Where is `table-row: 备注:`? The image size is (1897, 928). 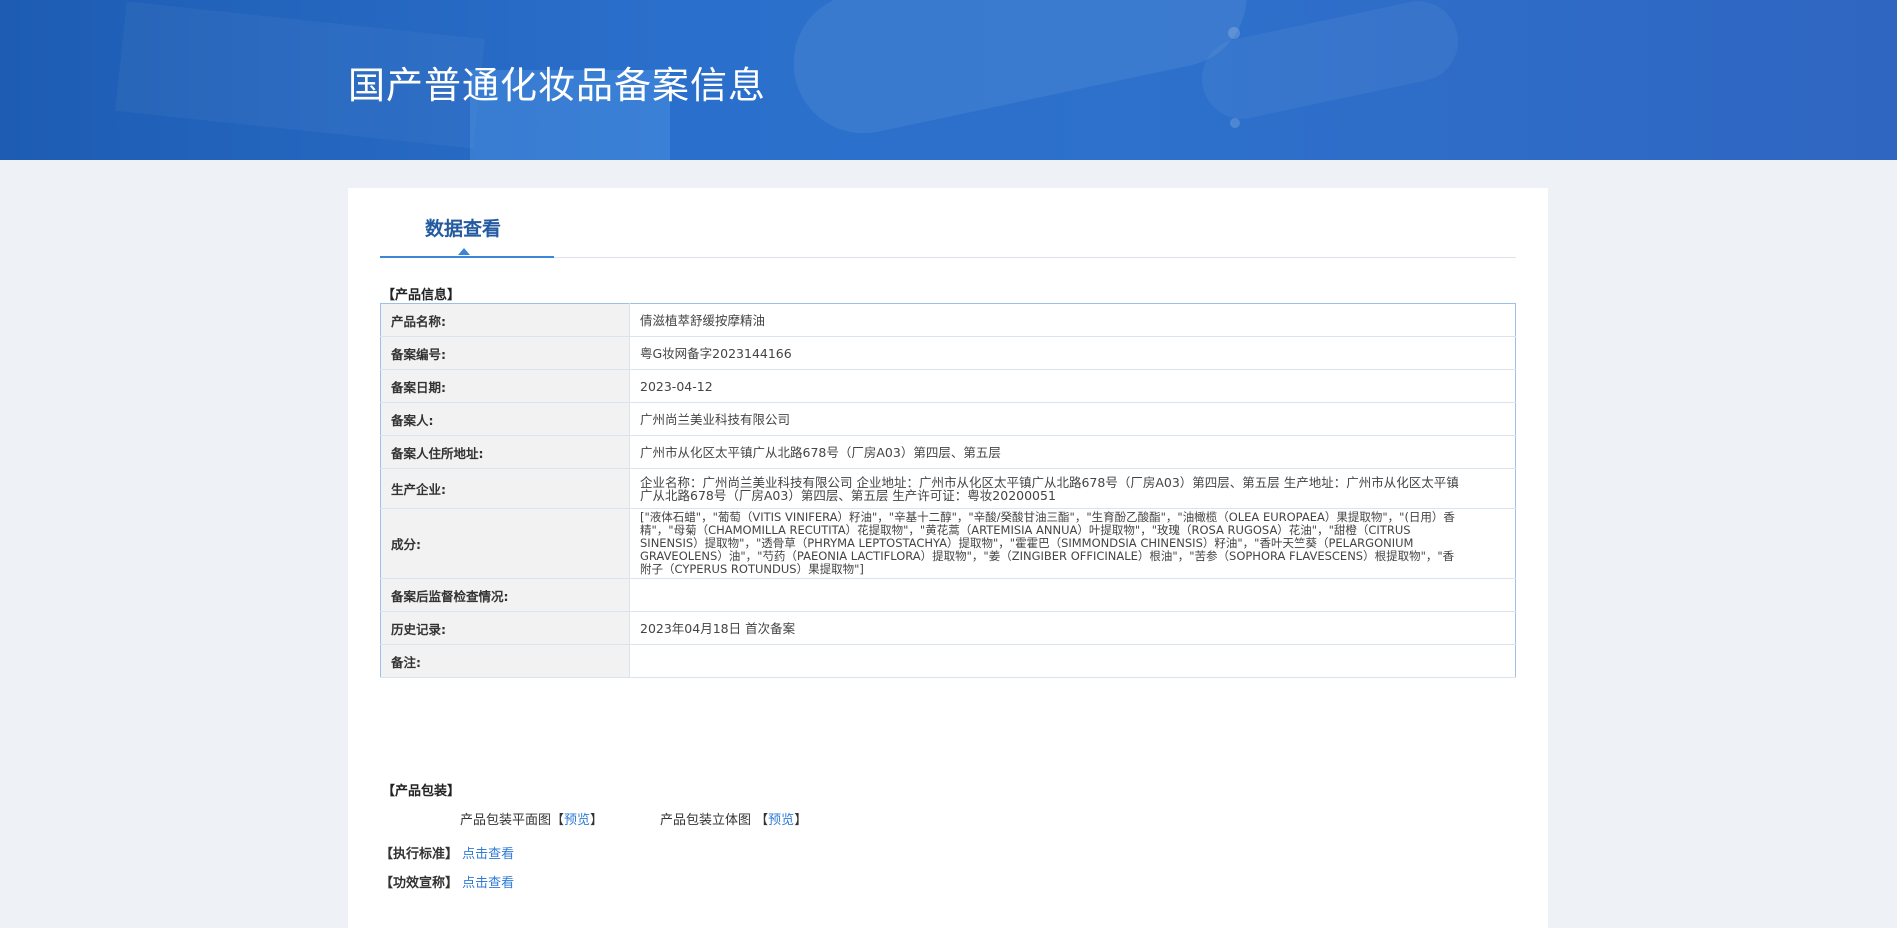 table-row: 备注: is located at coordinates (948, 661).